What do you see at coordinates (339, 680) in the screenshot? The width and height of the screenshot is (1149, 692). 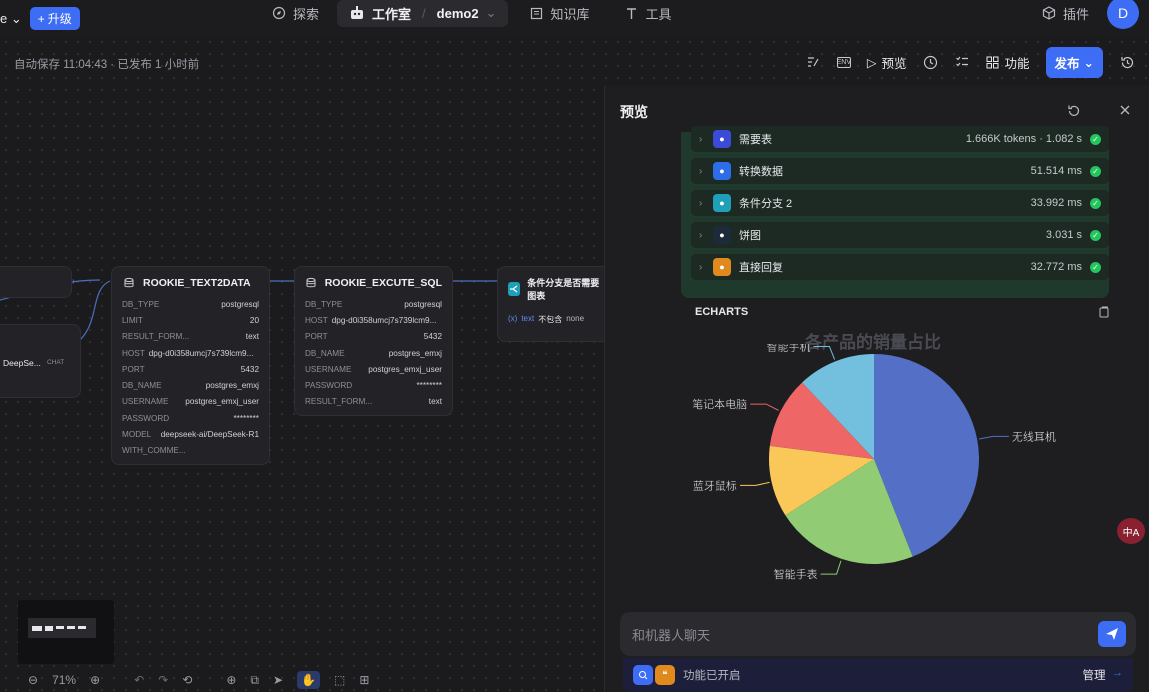 I see `export-image-icon: ⬚` at bounding box center [339, 680].